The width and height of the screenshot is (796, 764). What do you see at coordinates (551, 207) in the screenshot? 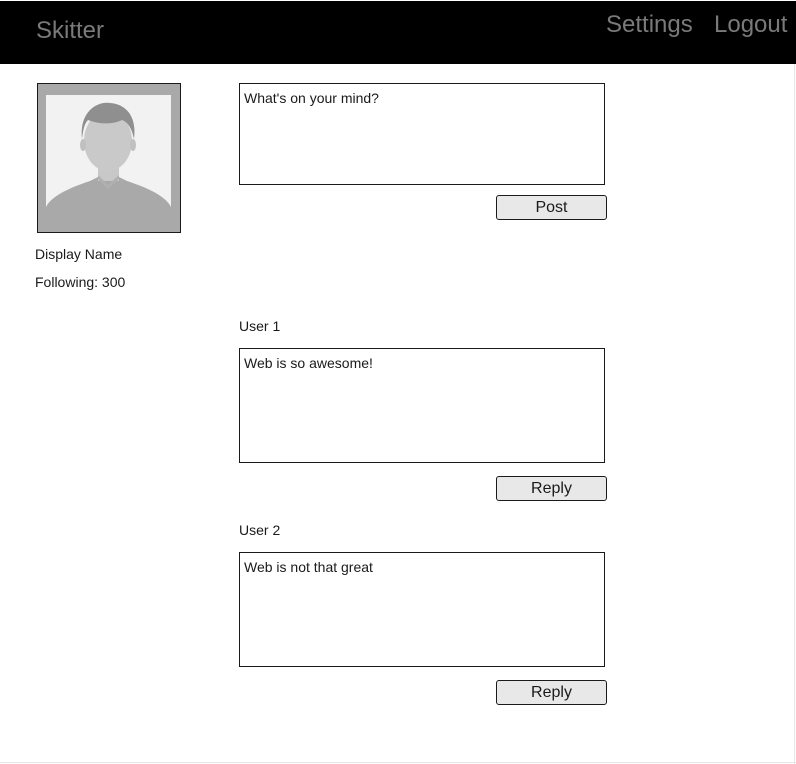
I see `post-button: Post` at bounding box center [551, 207].